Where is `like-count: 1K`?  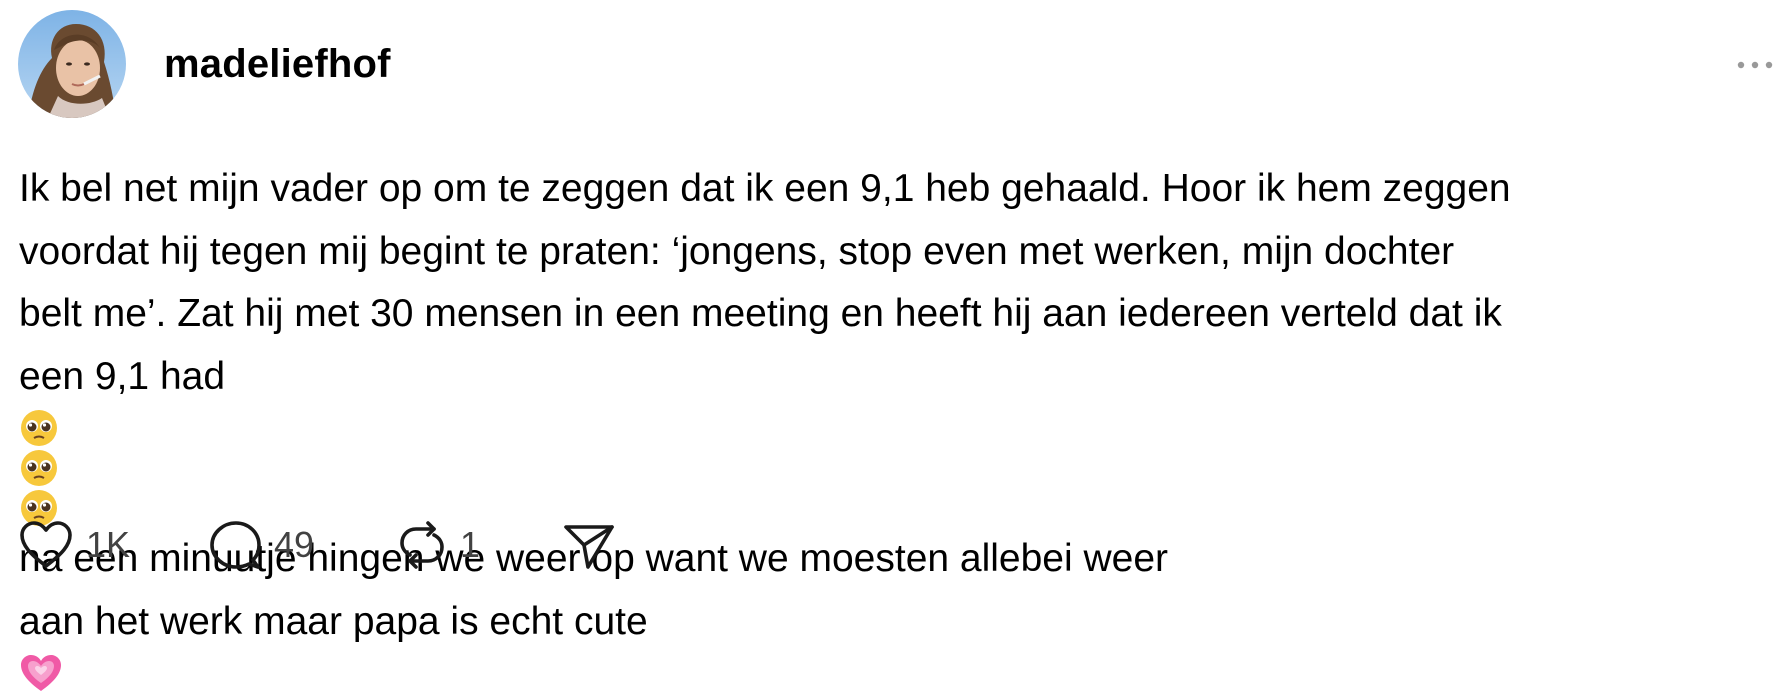 like-count: 1K is located at coordinates (108, 545).